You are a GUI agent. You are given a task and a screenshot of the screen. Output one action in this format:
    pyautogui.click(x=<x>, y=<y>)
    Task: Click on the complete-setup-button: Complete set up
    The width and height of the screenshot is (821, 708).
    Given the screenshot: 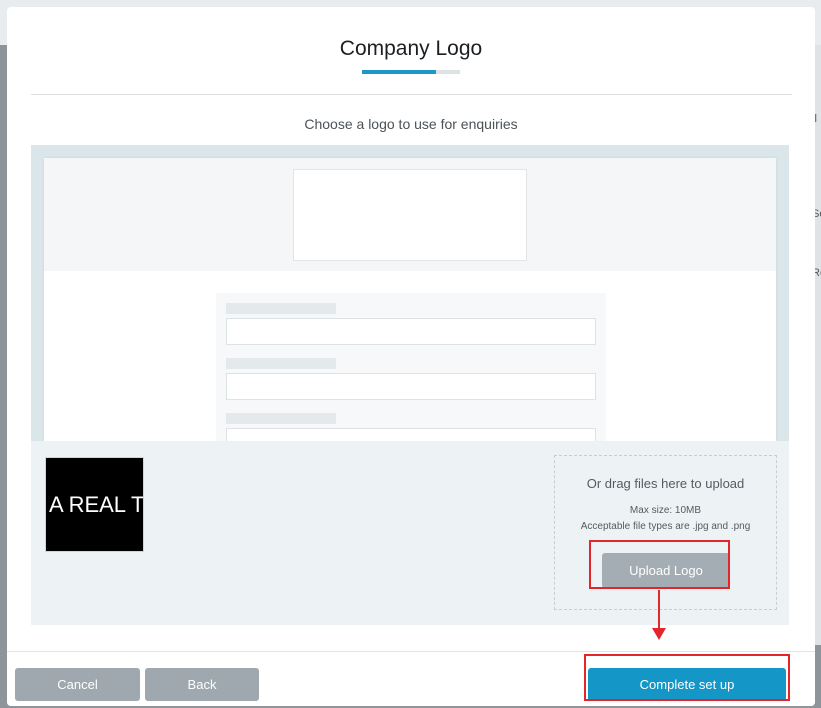 What is the action you would take?
    pyautogui.click(x=687, y=684)
    